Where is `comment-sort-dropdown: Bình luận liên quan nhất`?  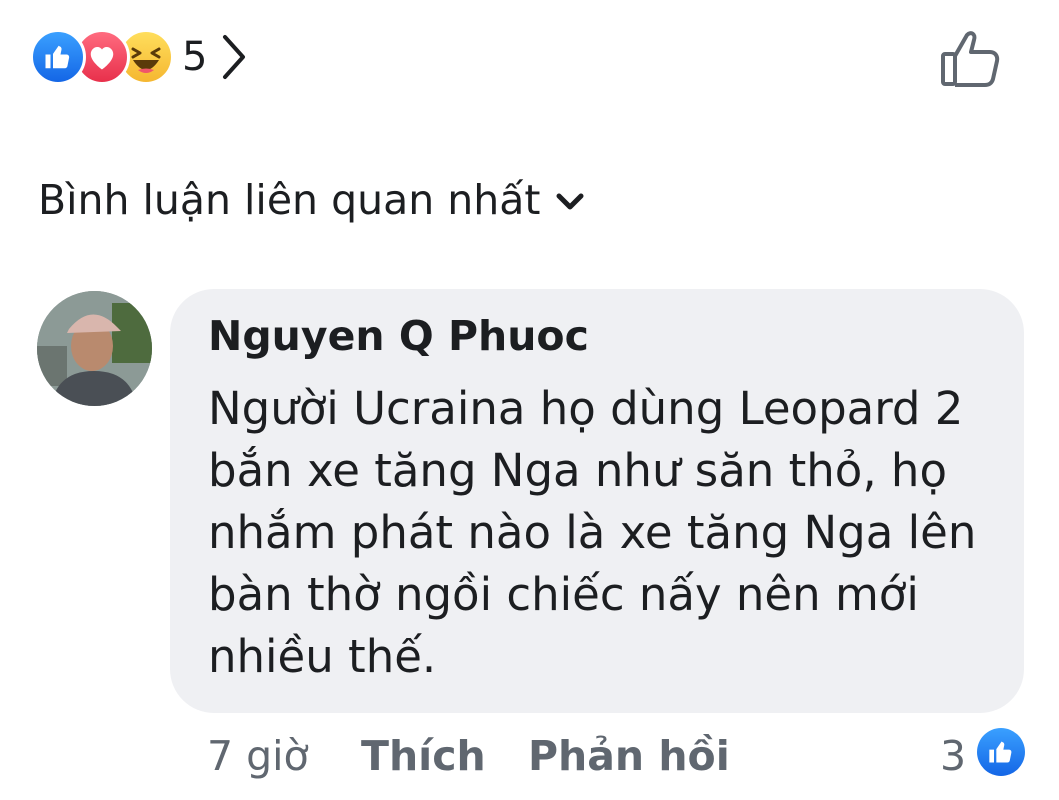
comment-sort-dropdown: Bình luận liên quan nhất is located at coordinates (311, 200).